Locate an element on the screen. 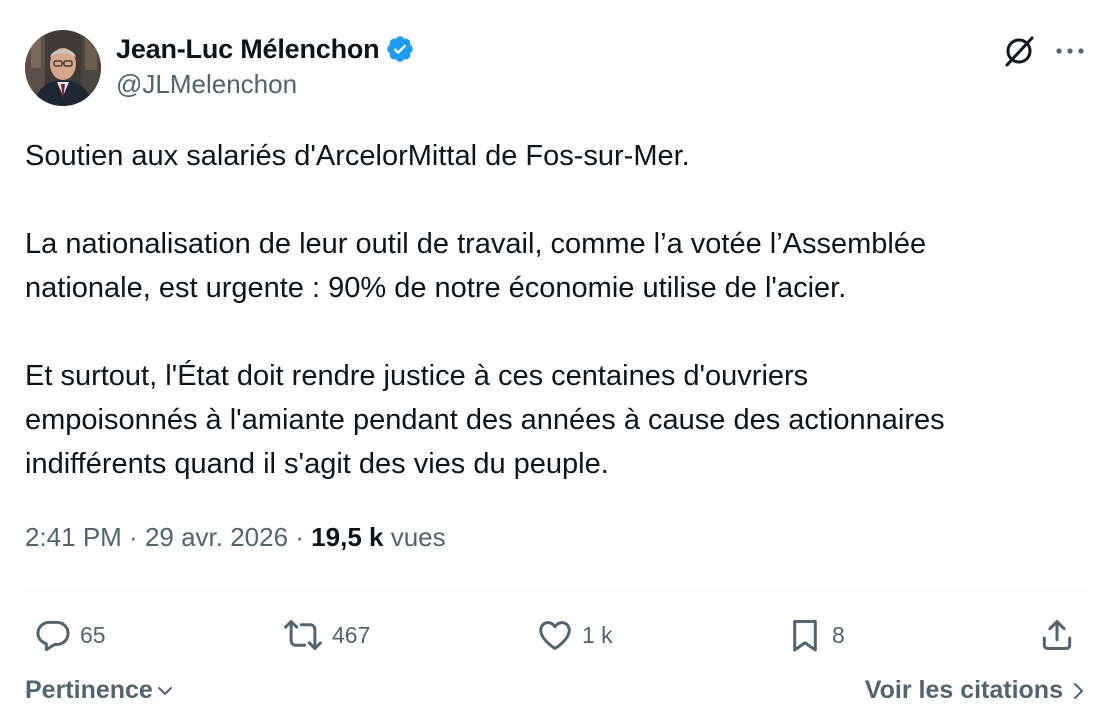 This screenshot has height=728, width=1112. avatar is located at coordinates (63, 68).